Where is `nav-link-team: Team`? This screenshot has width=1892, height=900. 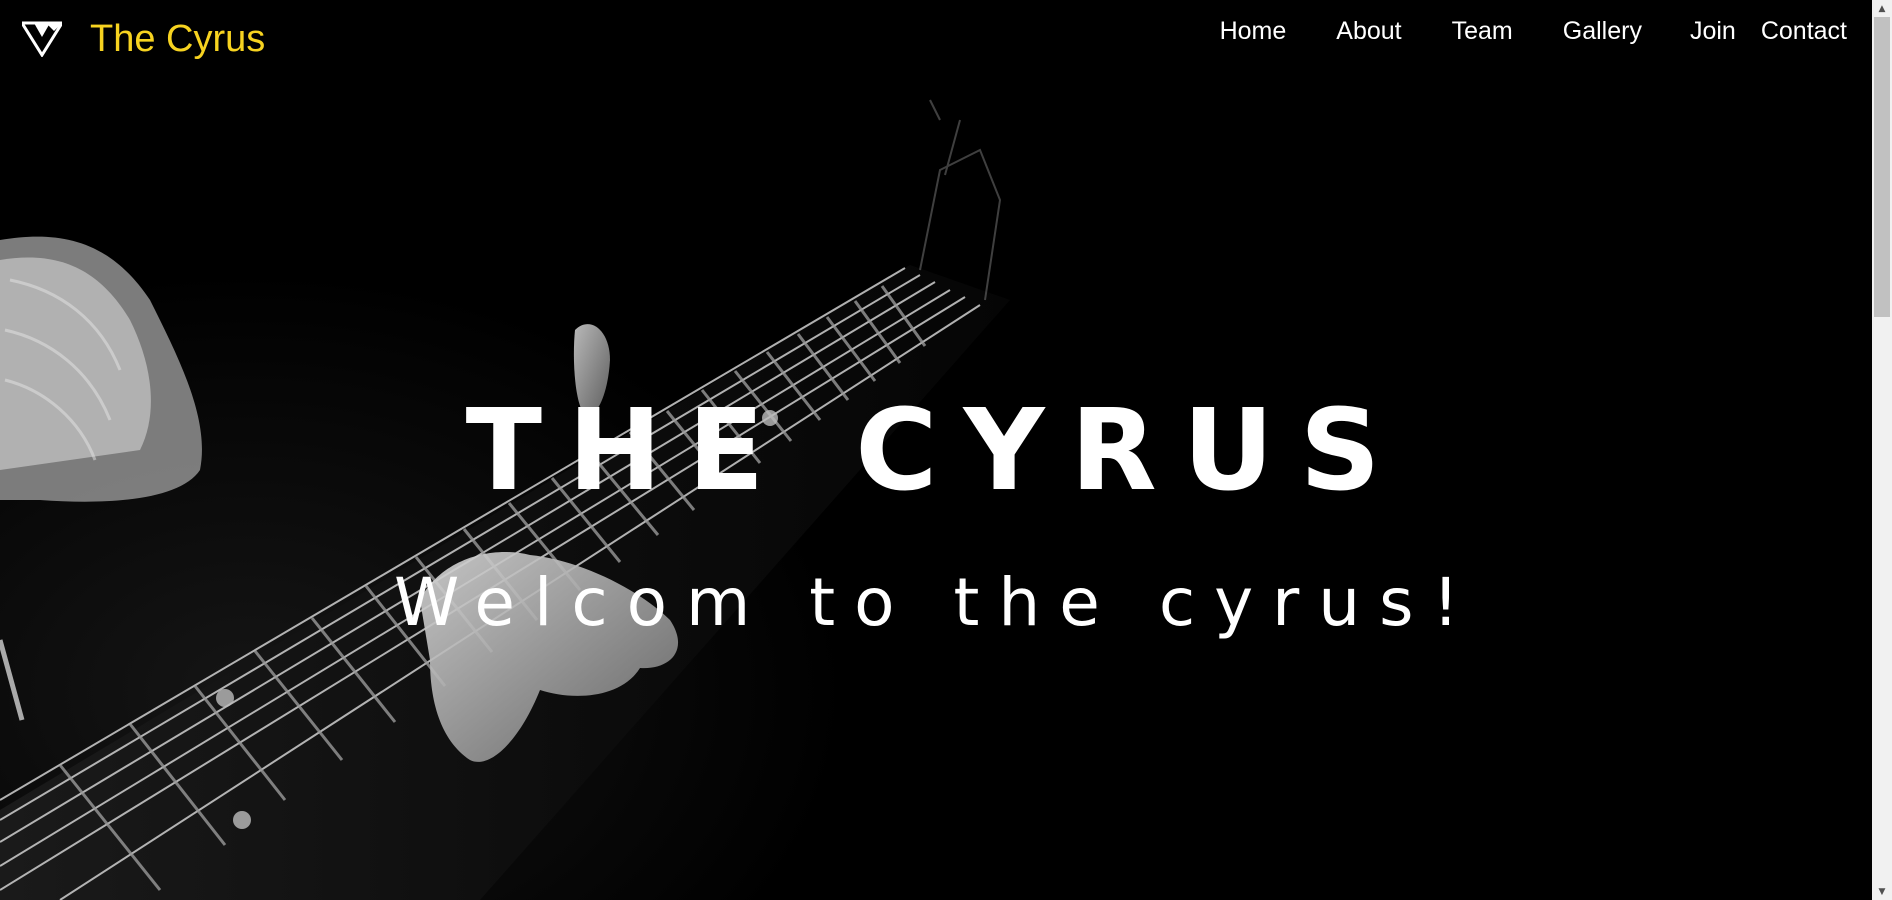 nav-link-team: Team is located at coordinates (1482, 31).